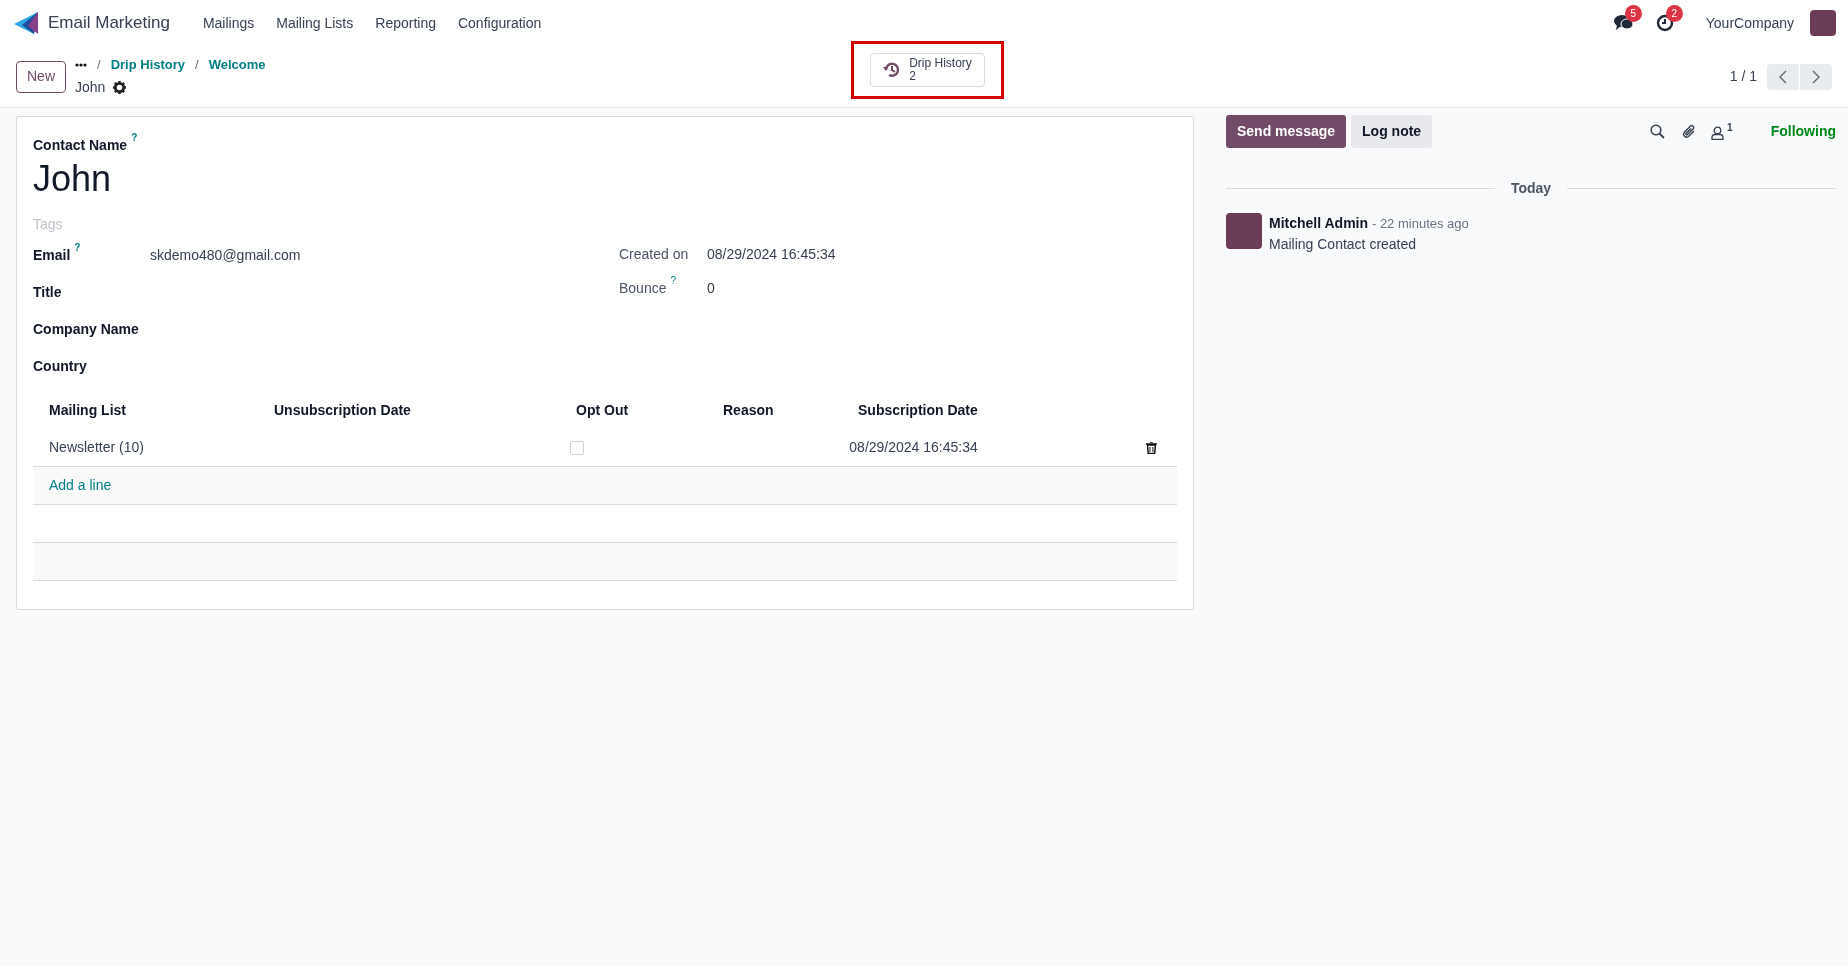  I want to click on field-label: Created on, so click(654, 254).